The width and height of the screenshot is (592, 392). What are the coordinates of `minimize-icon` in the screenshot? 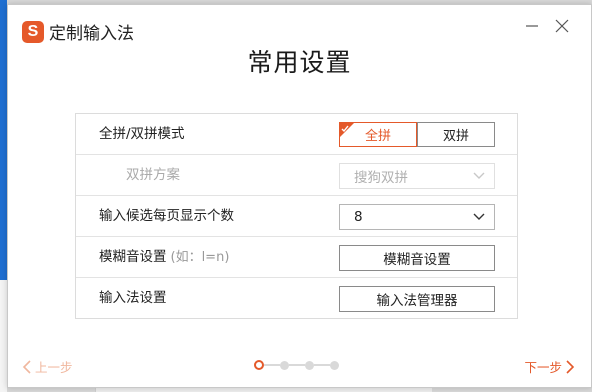 It's located at (532, 26).